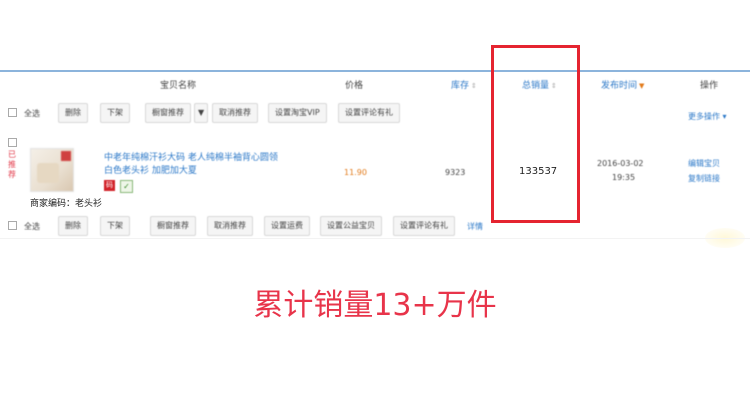  Describe the element at coordinates (704, 163) in the screenshot. I see `edit-product-link: 编辑宝贝` at that location.